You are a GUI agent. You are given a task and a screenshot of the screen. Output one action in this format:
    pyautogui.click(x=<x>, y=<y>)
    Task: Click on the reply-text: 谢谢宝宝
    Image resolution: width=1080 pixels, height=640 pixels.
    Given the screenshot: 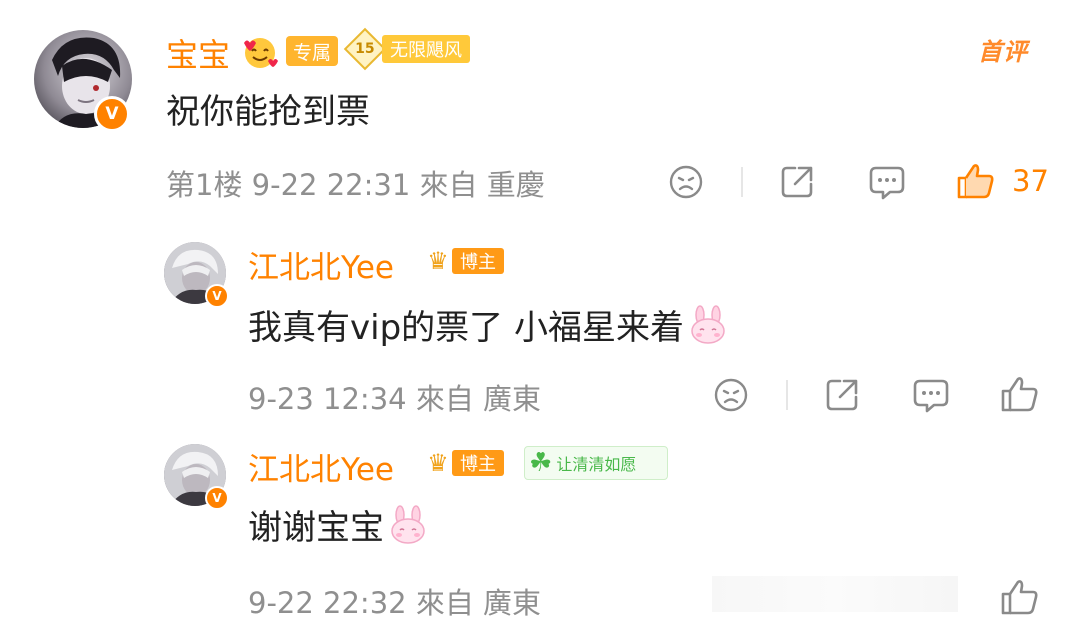 What is the action you would take?
    pyautogui.click(x=338, y=527)
    